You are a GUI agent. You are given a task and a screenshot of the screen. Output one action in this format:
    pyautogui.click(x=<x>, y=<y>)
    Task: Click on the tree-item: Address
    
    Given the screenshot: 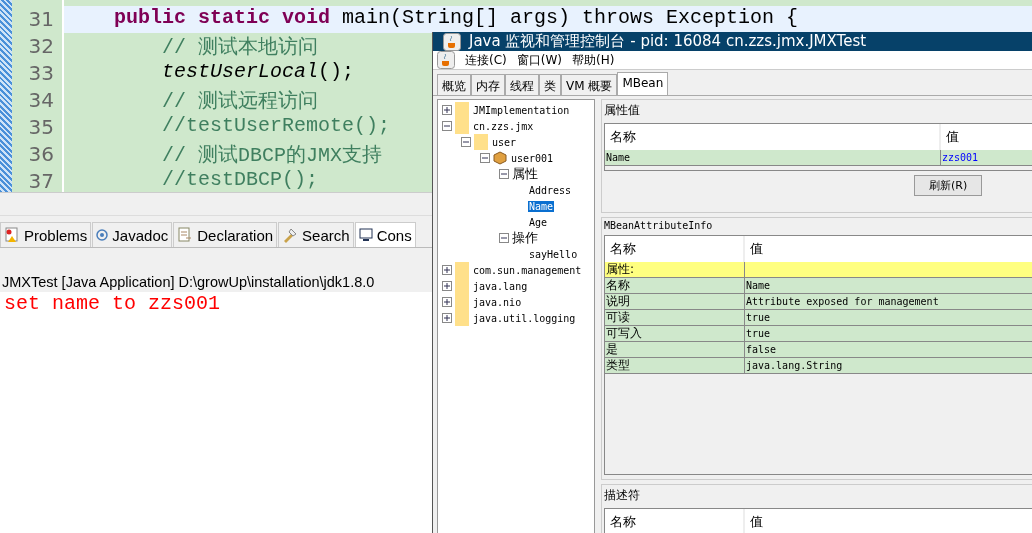 What is the action you would take?
    pyautogui.click(x=550, y=190)
    